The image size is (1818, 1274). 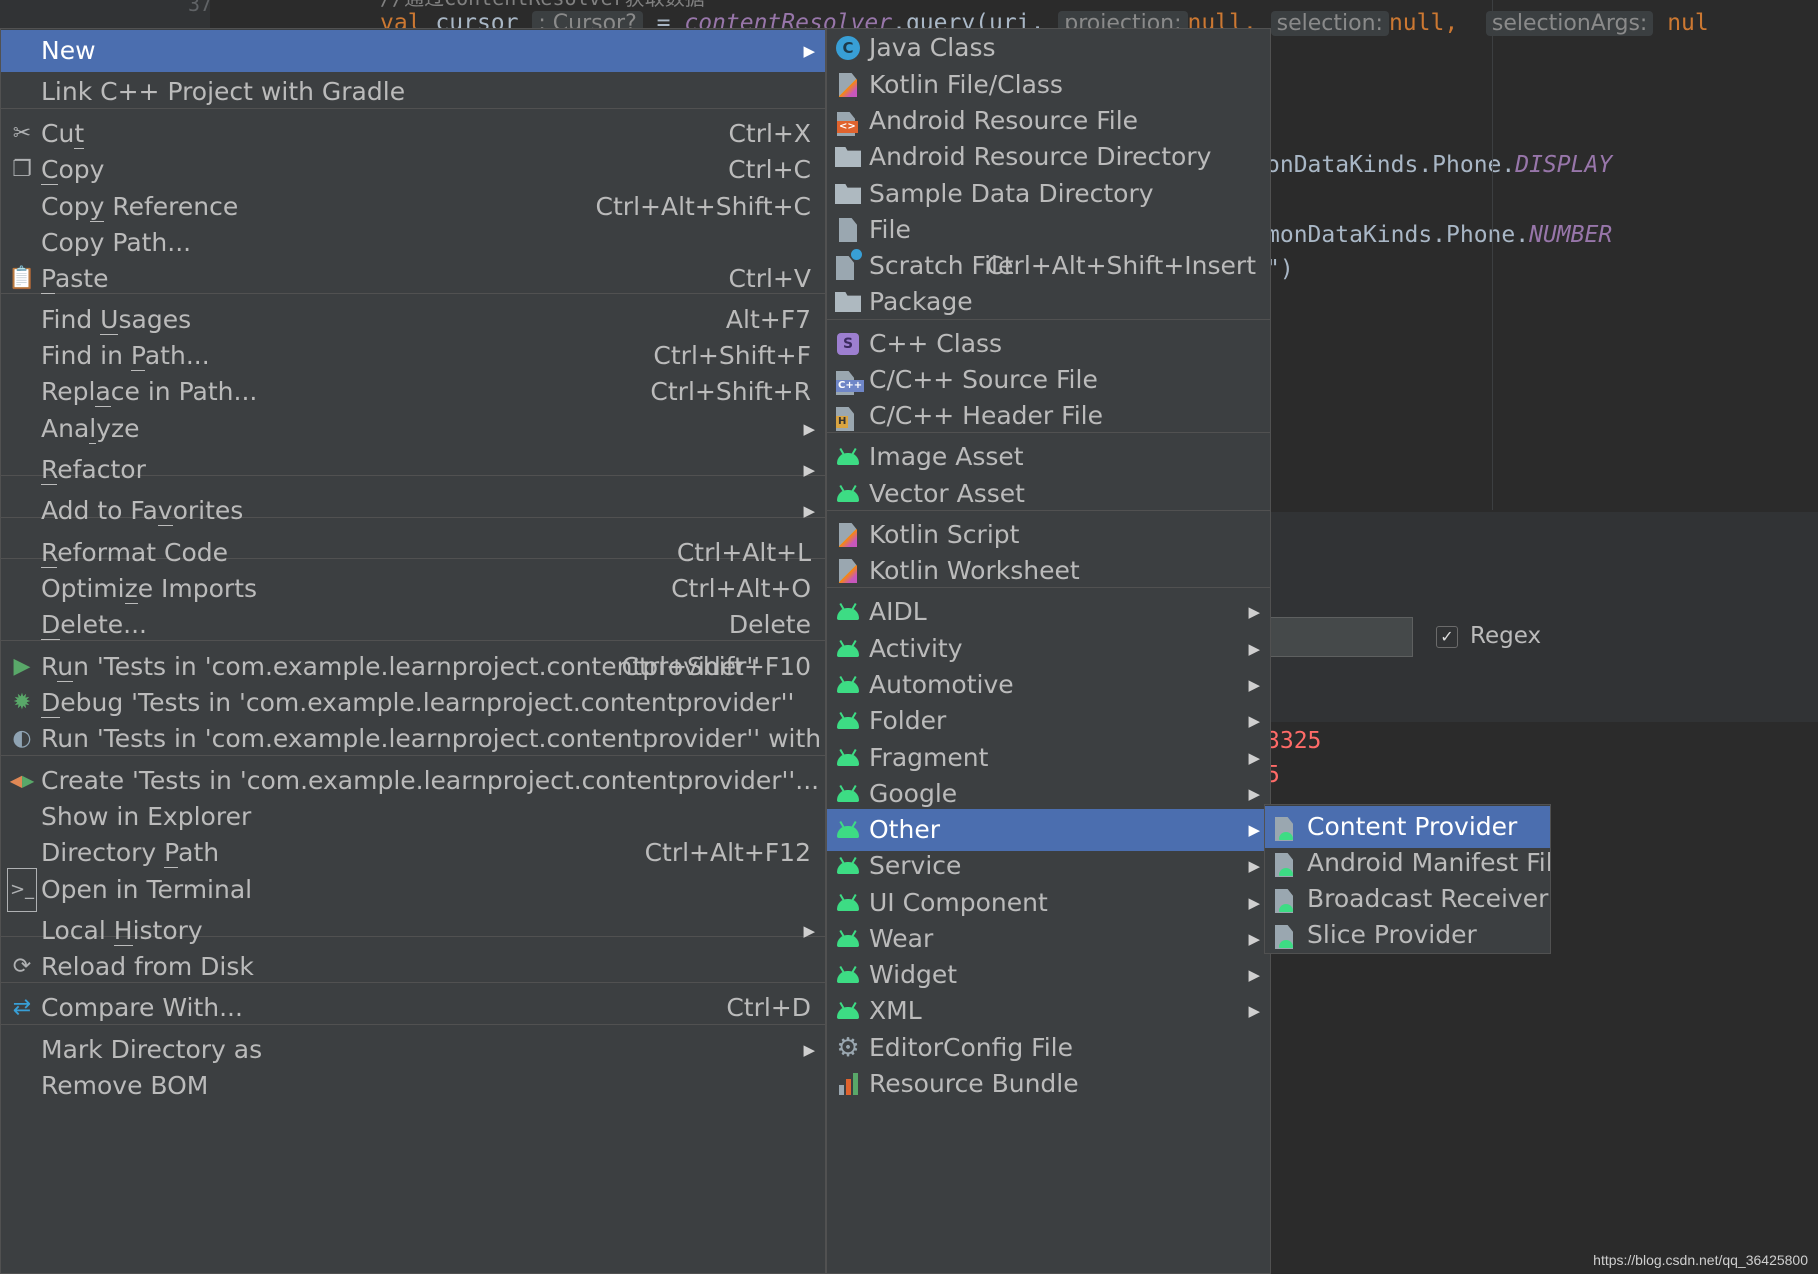 What do you see at coordinates (1341, 637) in the screenshot?
I see `find-input` at bounding box center [1341, 637].